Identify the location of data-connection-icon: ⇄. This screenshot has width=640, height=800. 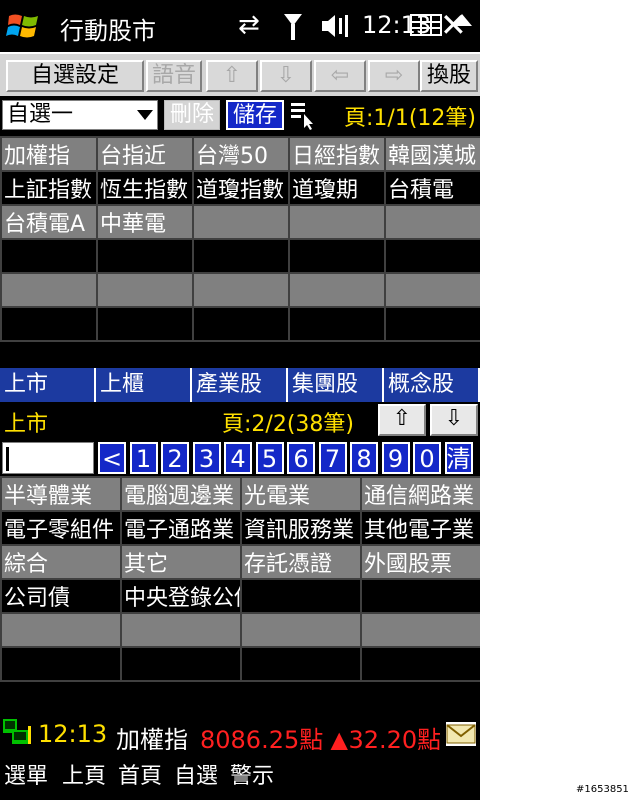
(249, 25).